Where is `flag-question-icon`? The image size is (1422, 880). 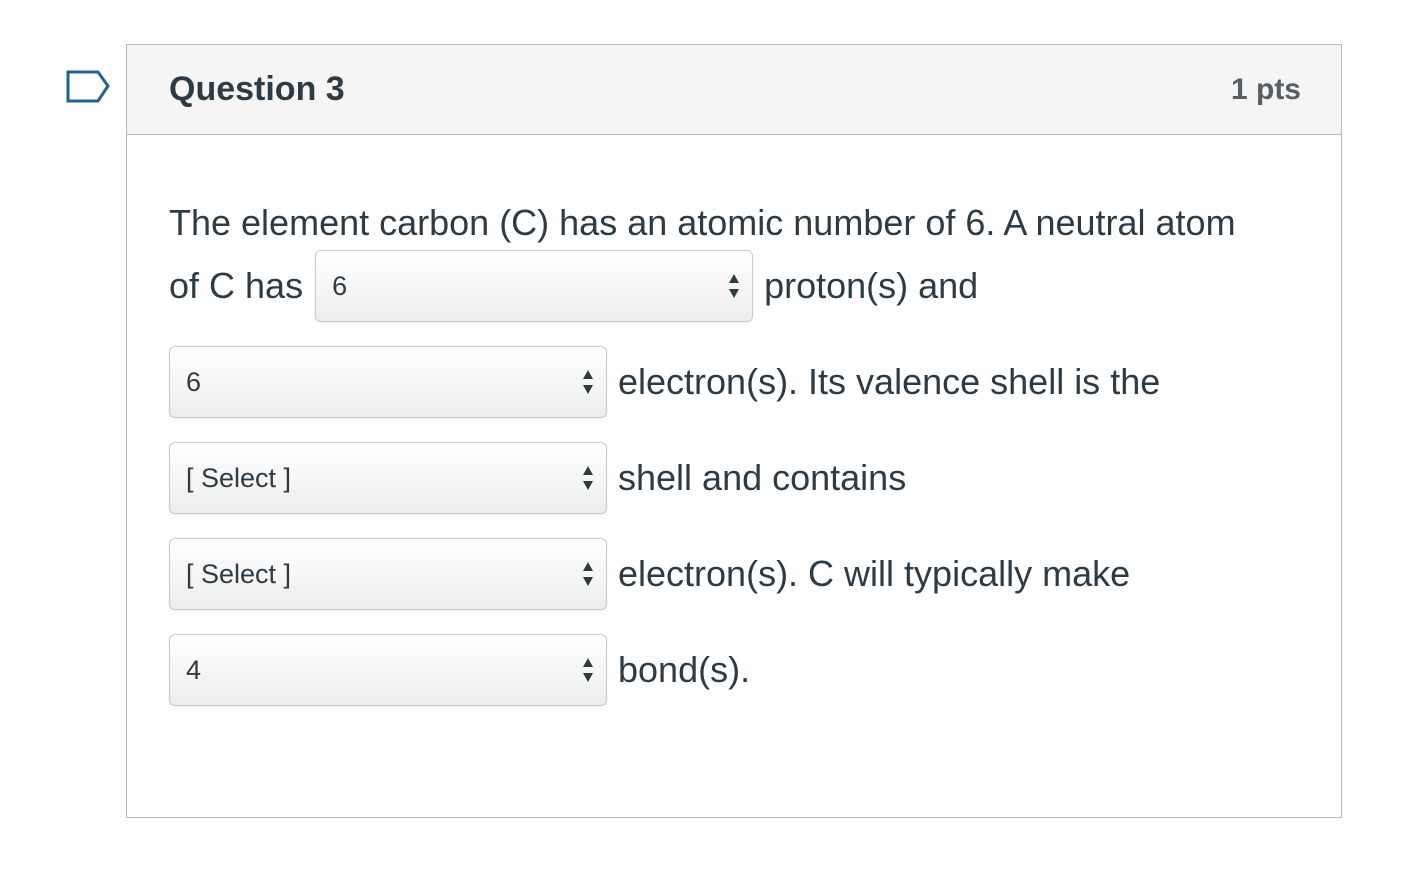 flag-question-icon is located at coordinates (88, 87).